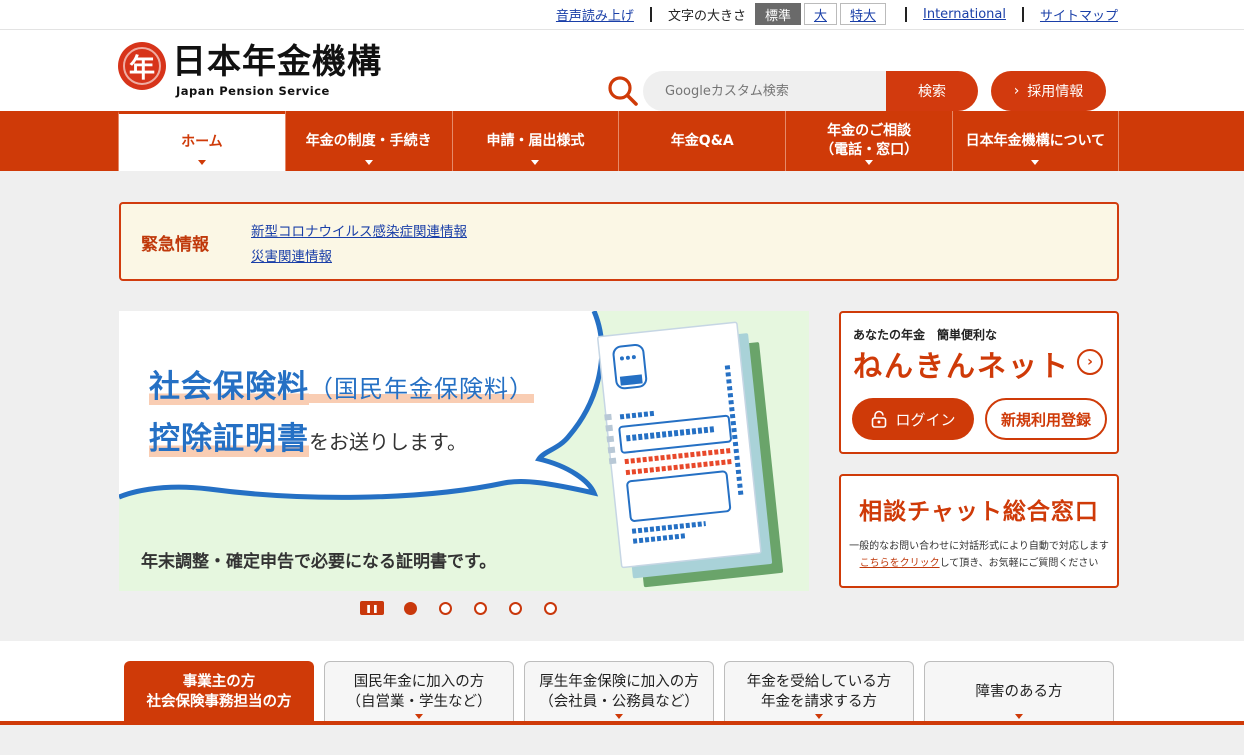  Describe the element at coordinates (619, 241) in the screenshot. I see `urgent-info-box: 緊急情報 新型コロナウイルス感染症関連情報 災害関連情報` at that location.